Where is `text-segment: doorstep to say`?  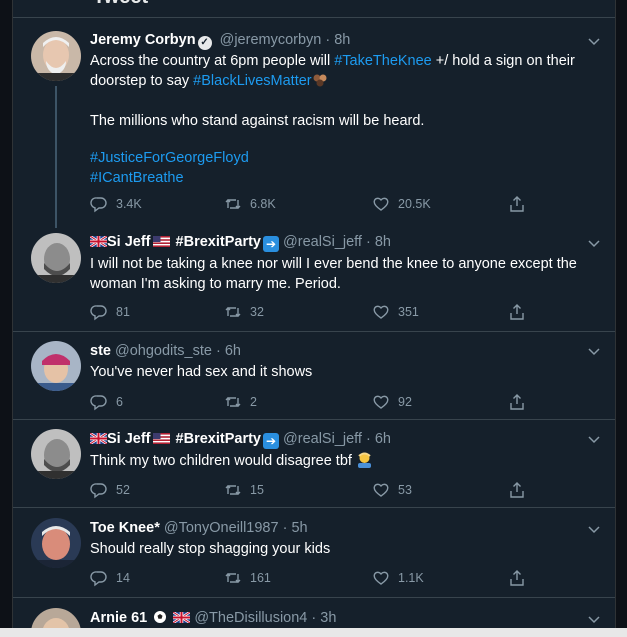 text-segment: doorstep to say is located at coordinates (142, 81).